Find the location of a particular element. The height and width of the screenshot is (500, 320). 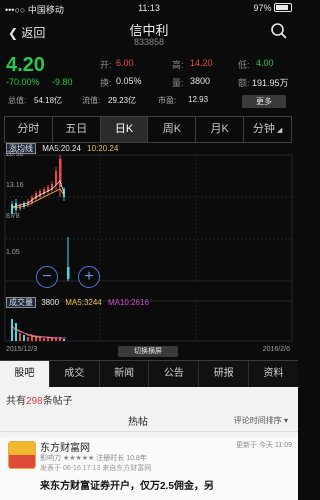

float-cap-value: 29.23亿 is located at coordinates (122, 100).